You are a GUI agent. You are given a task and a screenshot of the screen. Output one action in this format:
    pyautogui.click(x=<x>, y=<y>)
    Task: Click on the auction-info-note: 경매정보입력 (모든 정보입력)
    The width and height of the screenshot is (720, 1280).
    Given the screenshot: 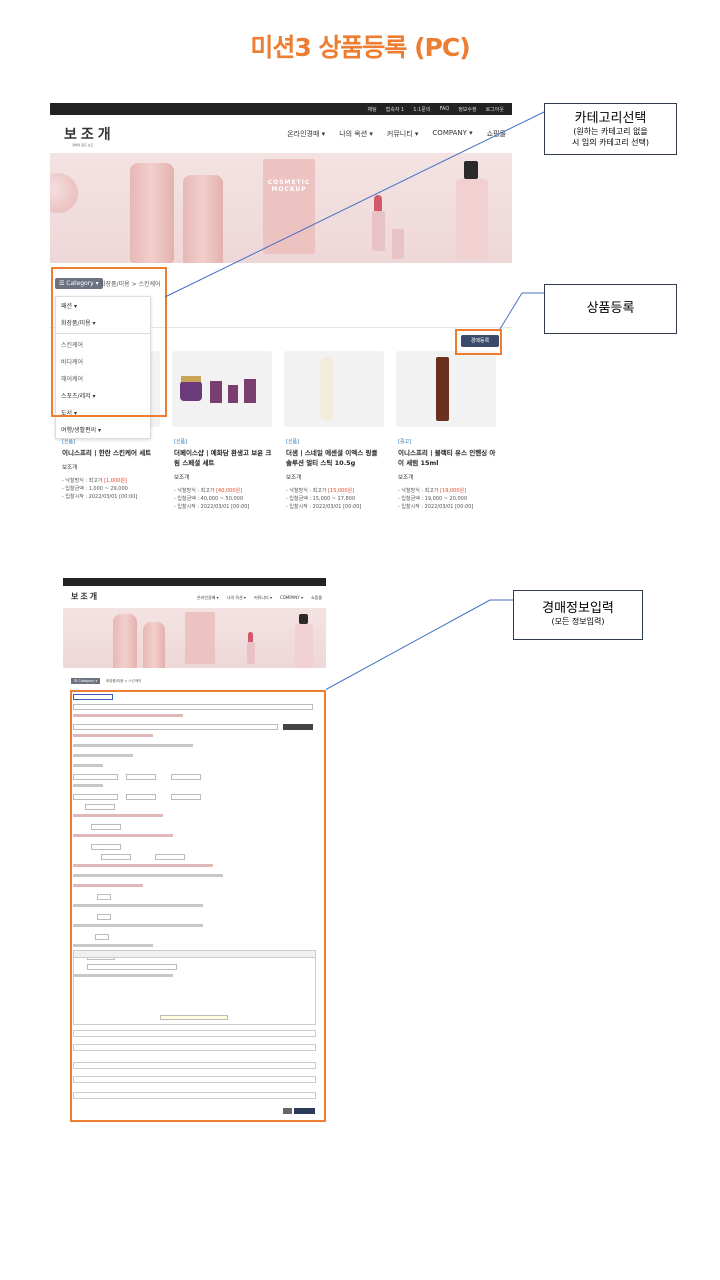 What is the action you would take?
    pyautogui.click(x=578, y=615)
    